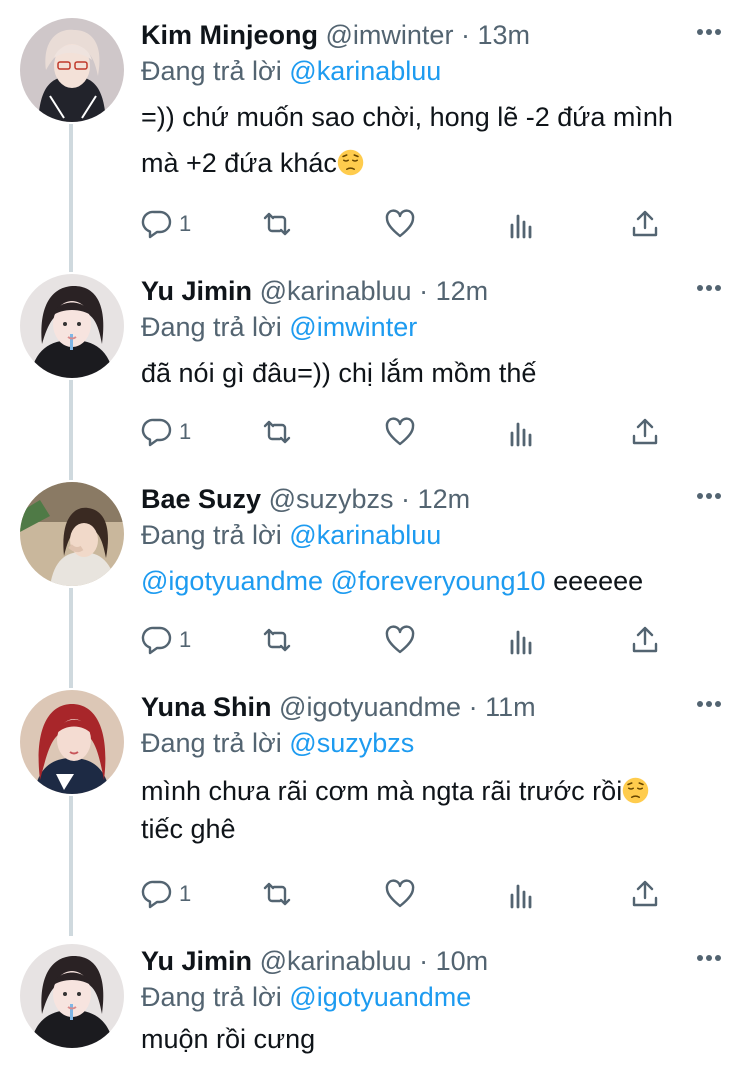  What do you see at coordinates (350, 162) in the screenshot?
I see `pensive-face-emoji` at bounding box center [350, 162].